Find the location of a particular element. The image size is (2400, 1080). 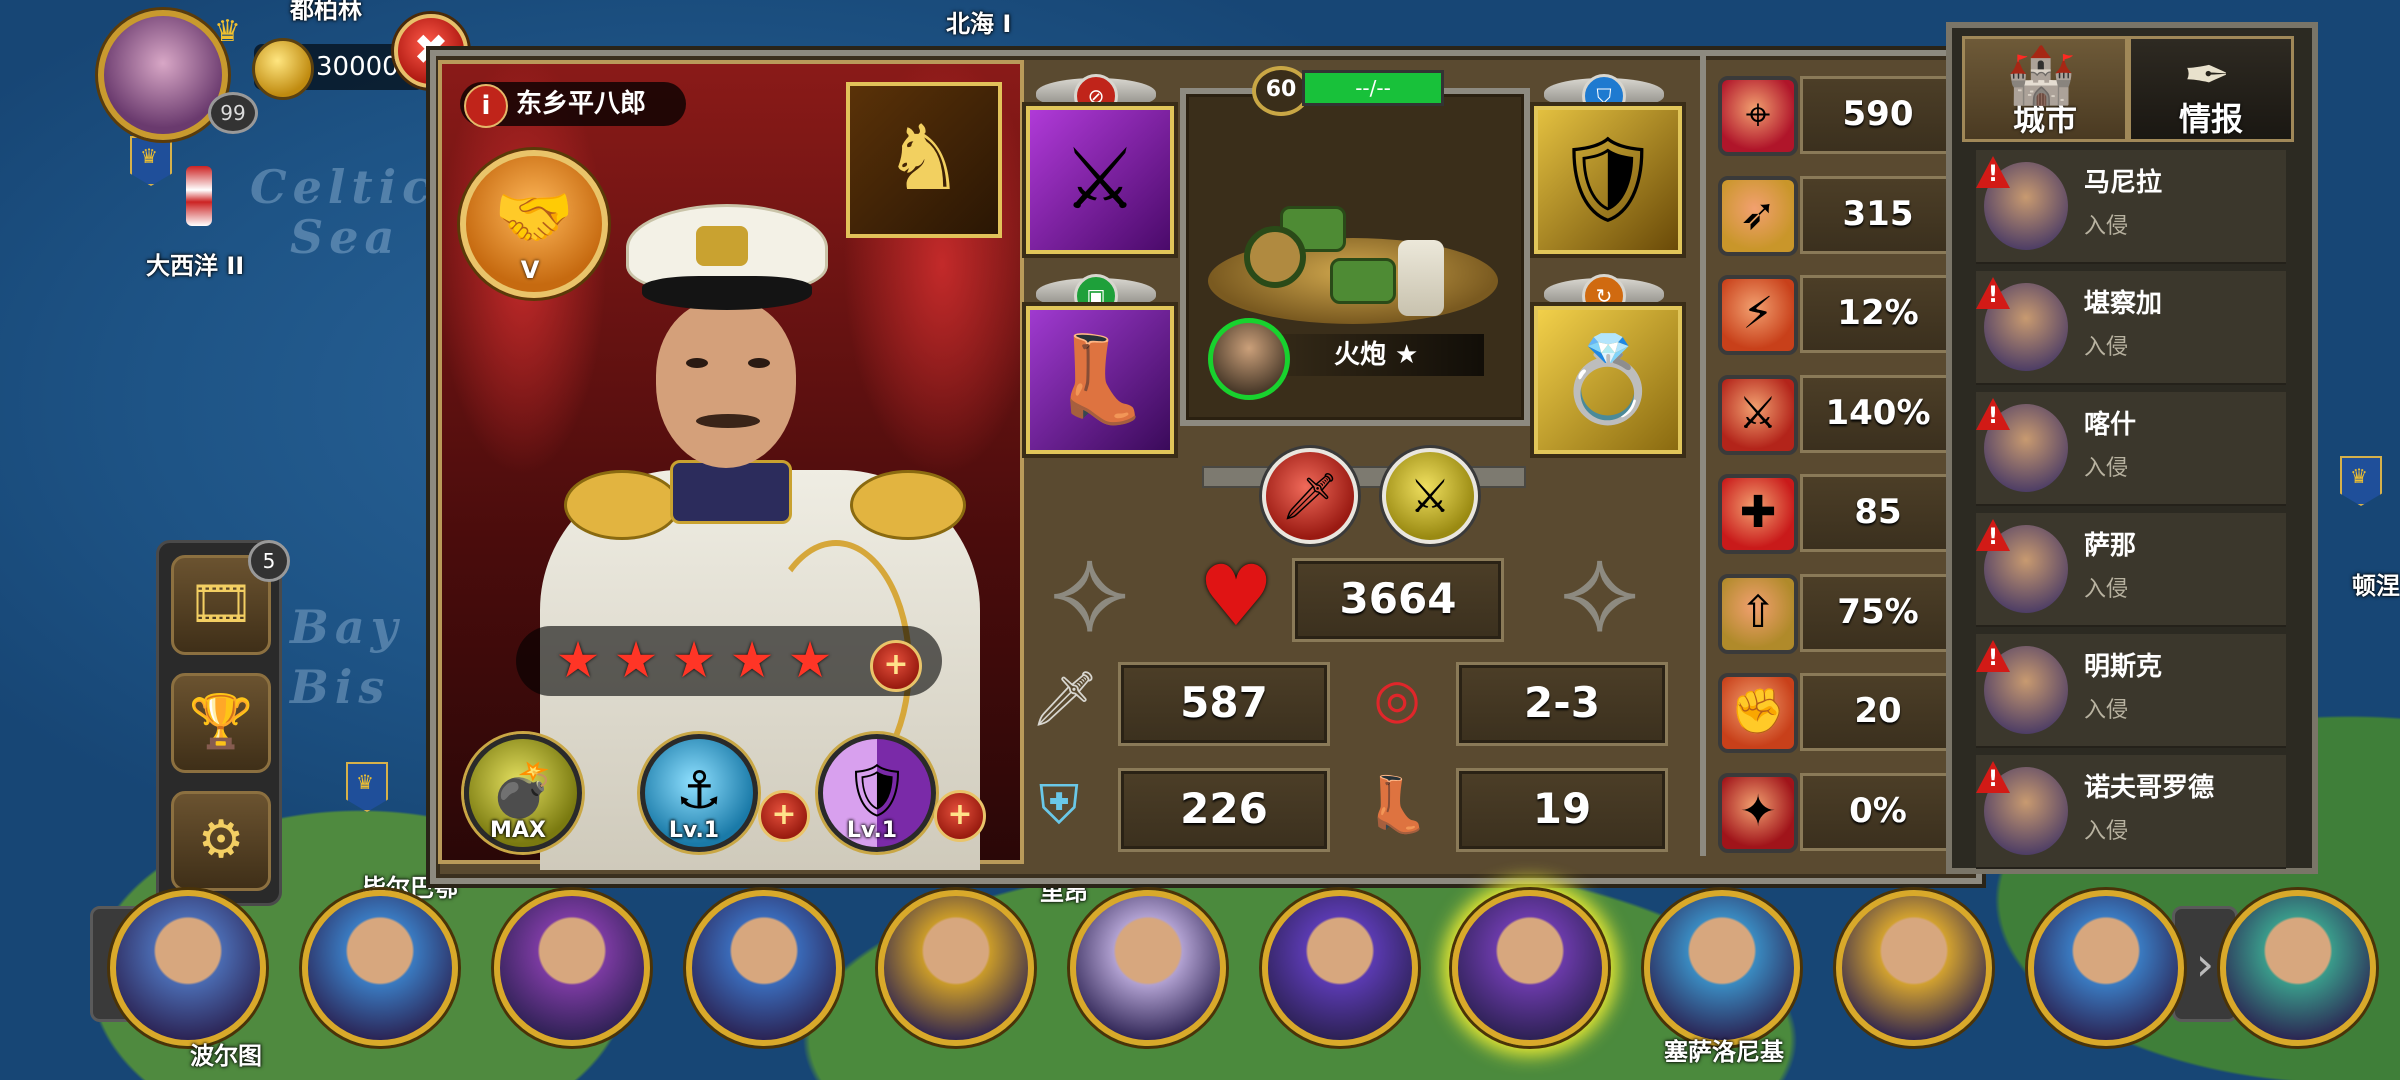

sea-name: Bis is located at coordinates (340, 687).